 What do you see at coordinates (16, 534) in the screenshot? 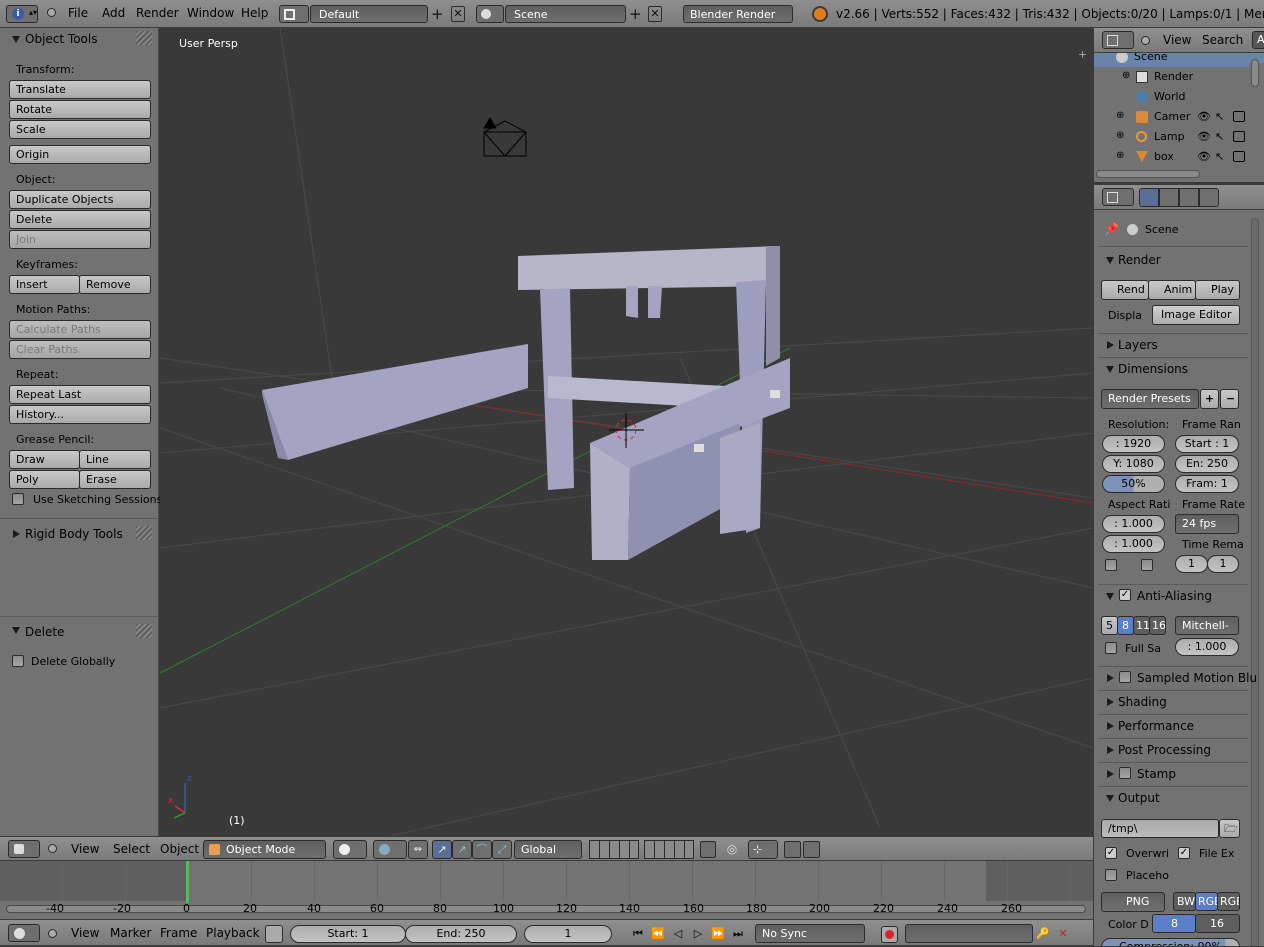
I see `rigid-body-expand-icon` at bounding box center [16, 534].